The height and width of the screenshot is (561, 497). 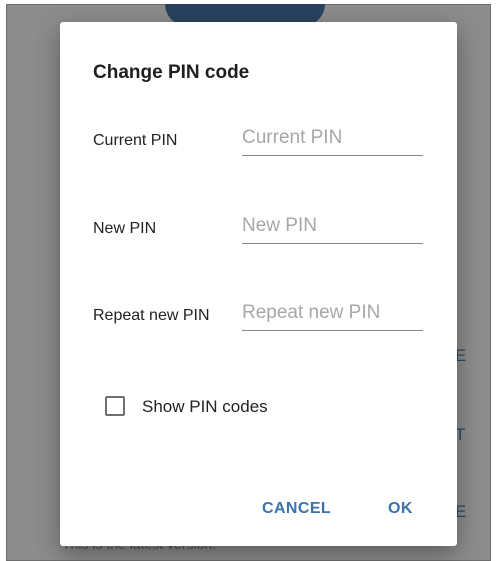 What do you see at coordinates (296, 509) in the screenshot?
I see `cancel-button: CANCEL` at bounding box center [296, 509].